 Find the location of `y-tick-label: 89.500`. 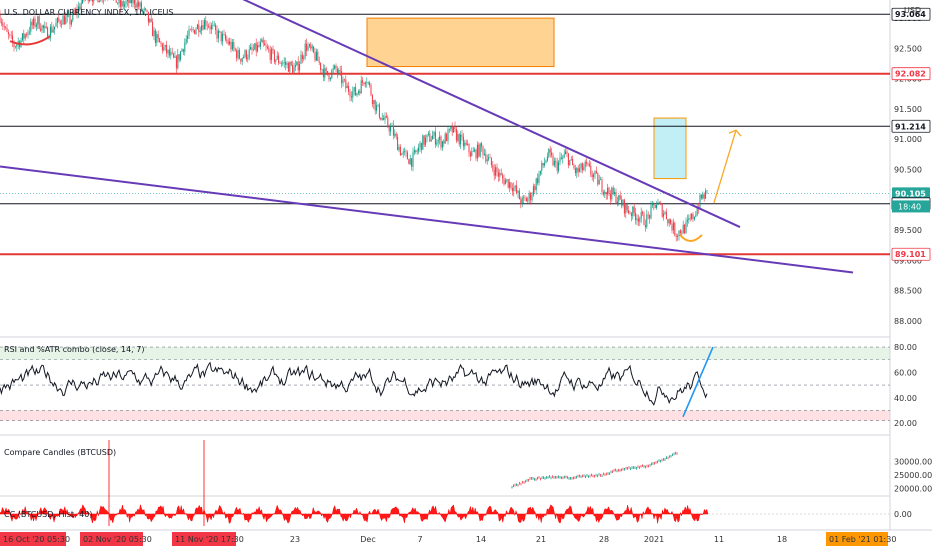

y-tick-label: 89.500 is located at coordinates (908, 230).